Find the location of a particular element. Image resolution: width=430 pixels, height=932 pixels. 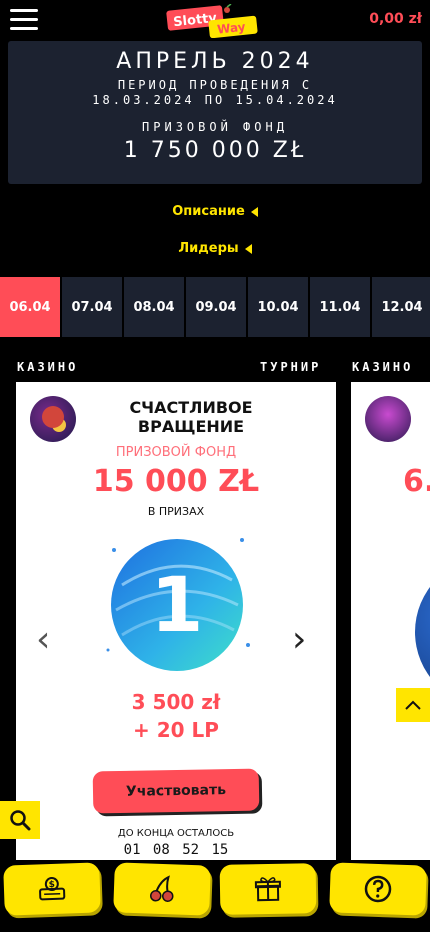

date-tab: 07.04 is located at coordinates (92, 307).